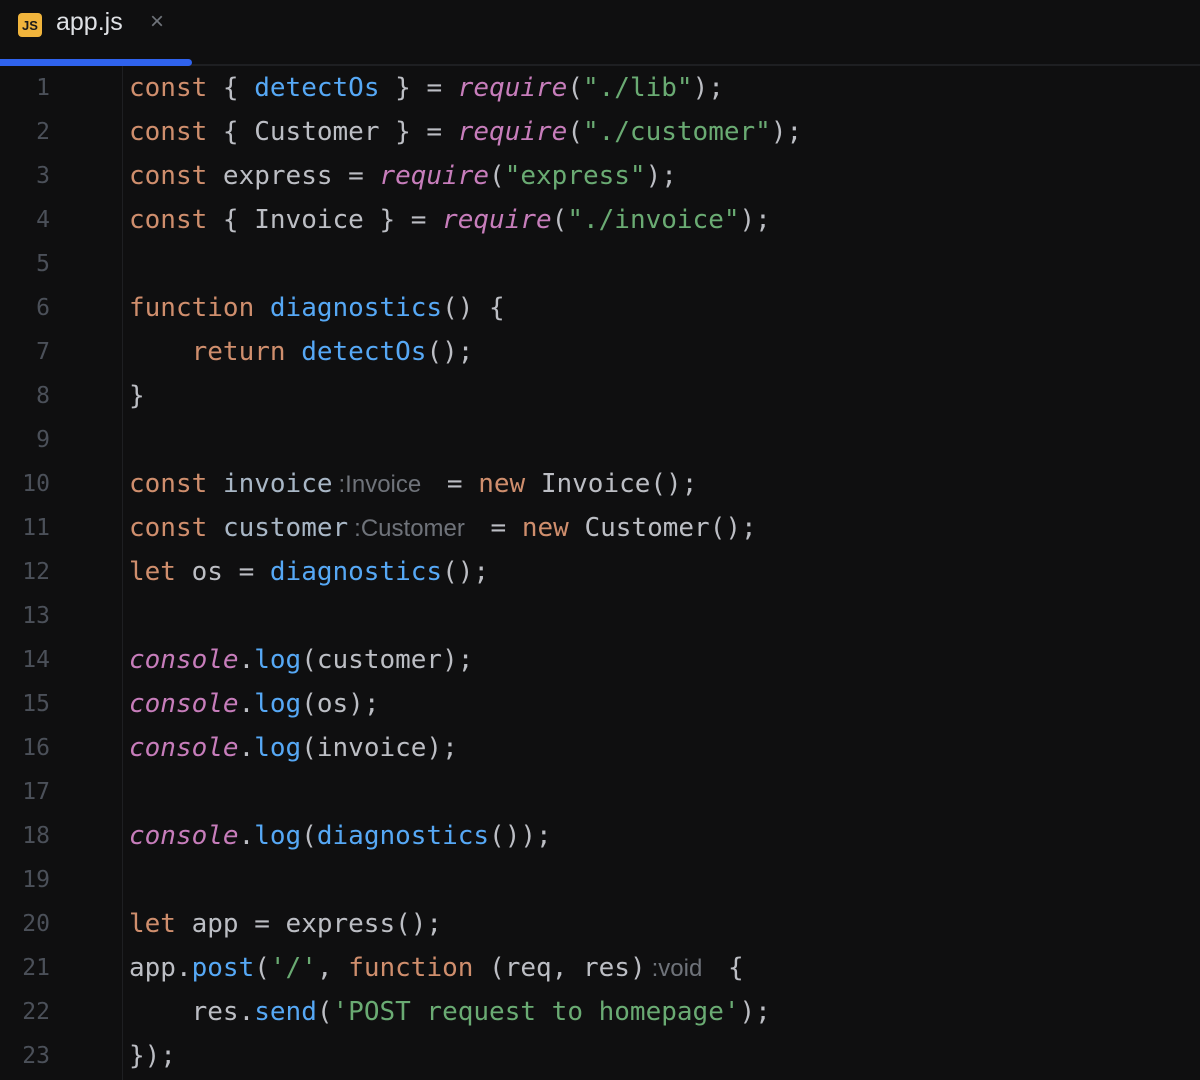 The width and height of the screenshot is (1200, 1080). I want to click on code-line: 6 function diagnostics() {, so click(600, 308).